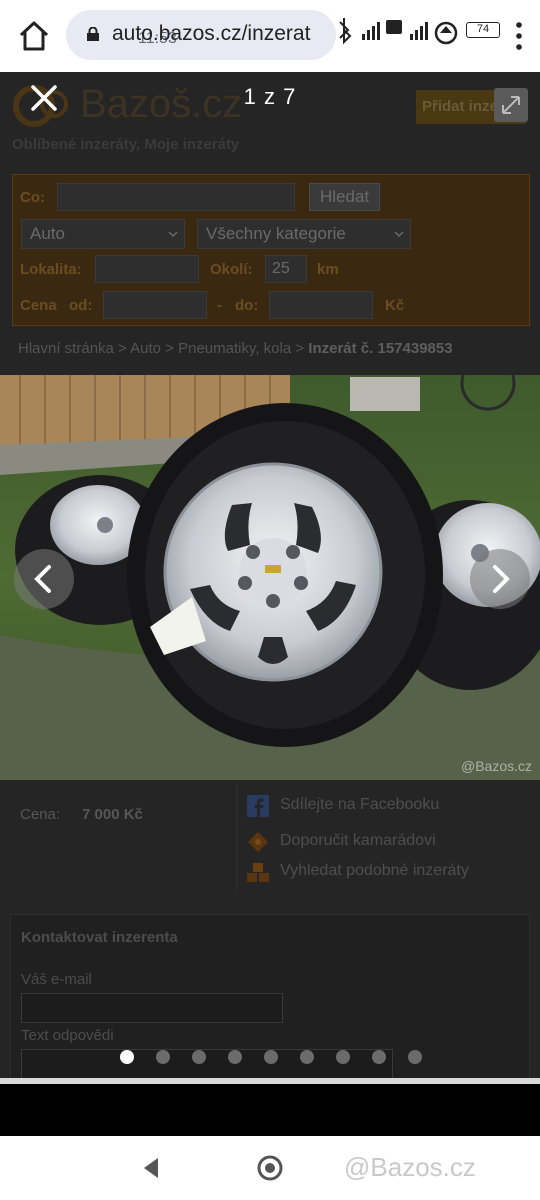 The height and width of the screenshot is (1200, 540). Describe the element at coordinates (410, 1167) in the screenshot. I see `bazos-watermark: @Bazos.cz` at that location.